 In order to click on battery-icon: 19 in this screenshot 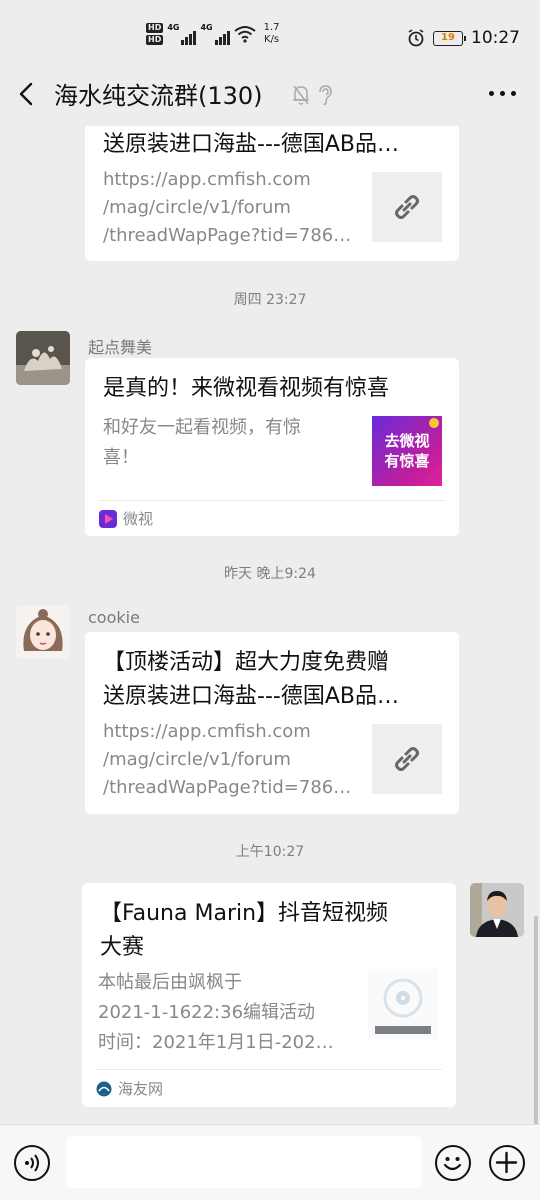, I will do `click(449, 38)`.